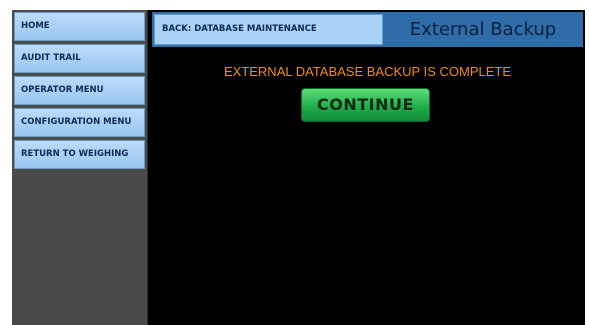 Image resolution: width=589 pixels, height=325 pixels. What do you see at coordinates (79, 90) in the screenshot?
I see `sidebar-item-operator-menu: OPERATOR MENU` at bounding box center [79, 90].